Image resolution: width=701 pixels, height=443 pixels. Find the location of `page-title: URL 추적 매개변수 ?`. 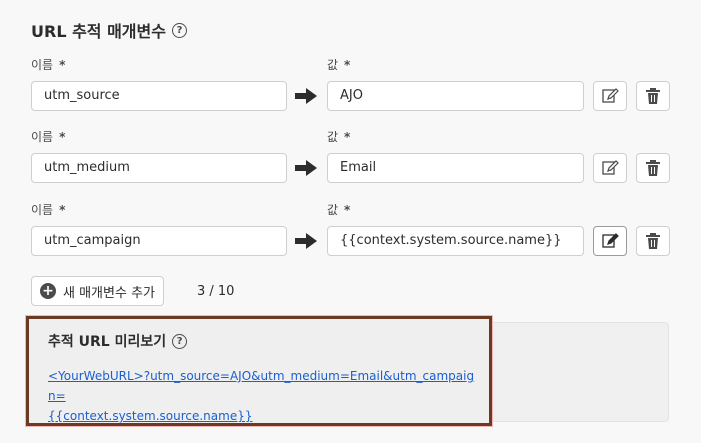

page-title: URL 추적 매개변수 ? is located at coordinates (109, 30).